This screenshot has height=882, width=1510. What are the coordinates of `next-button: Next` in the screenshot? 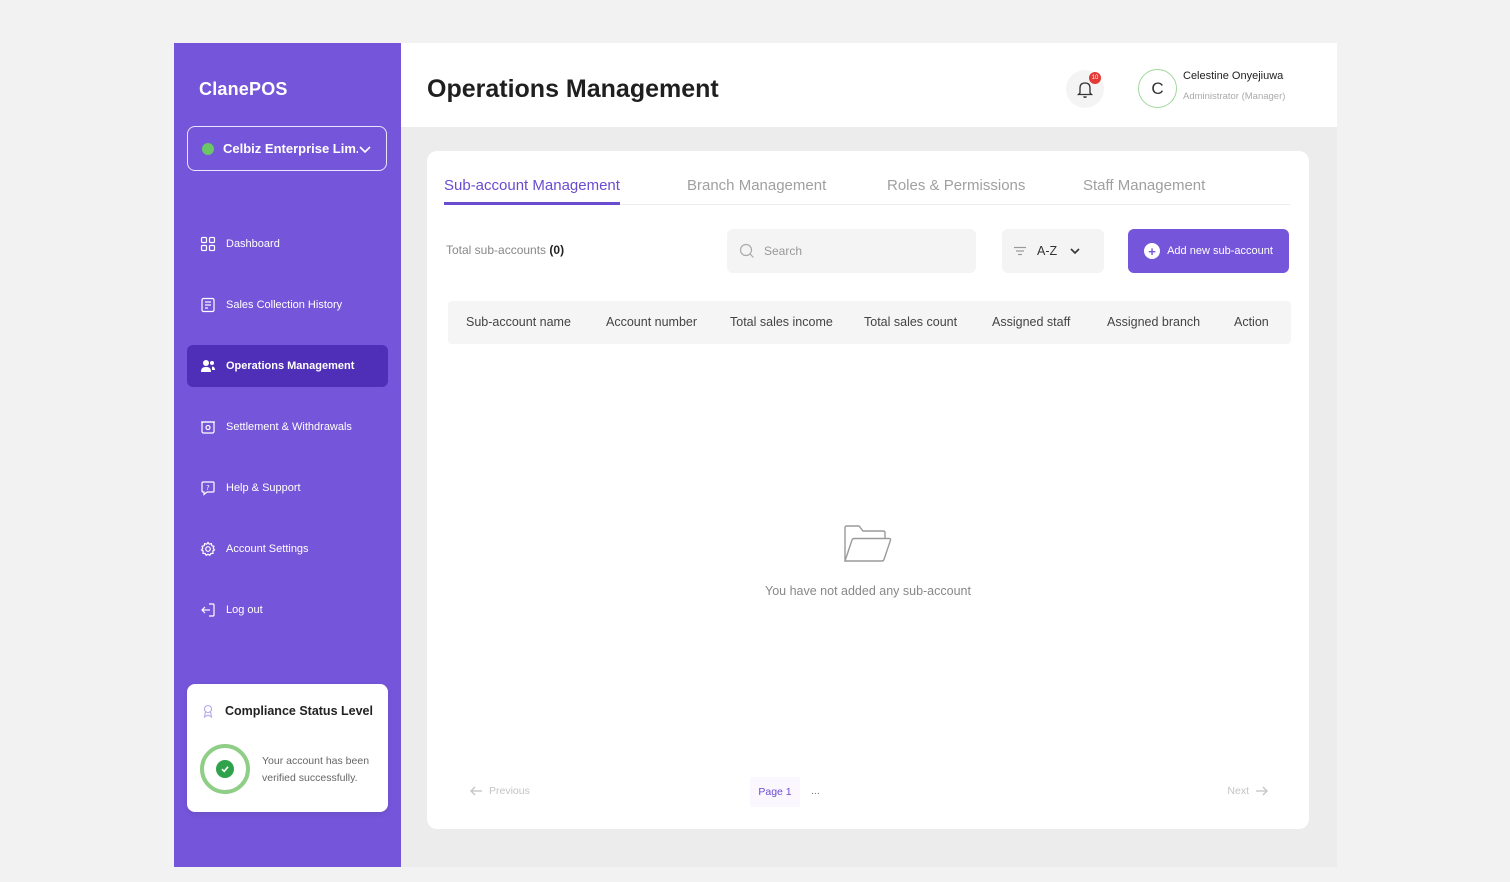 It's located at (1248, 791).